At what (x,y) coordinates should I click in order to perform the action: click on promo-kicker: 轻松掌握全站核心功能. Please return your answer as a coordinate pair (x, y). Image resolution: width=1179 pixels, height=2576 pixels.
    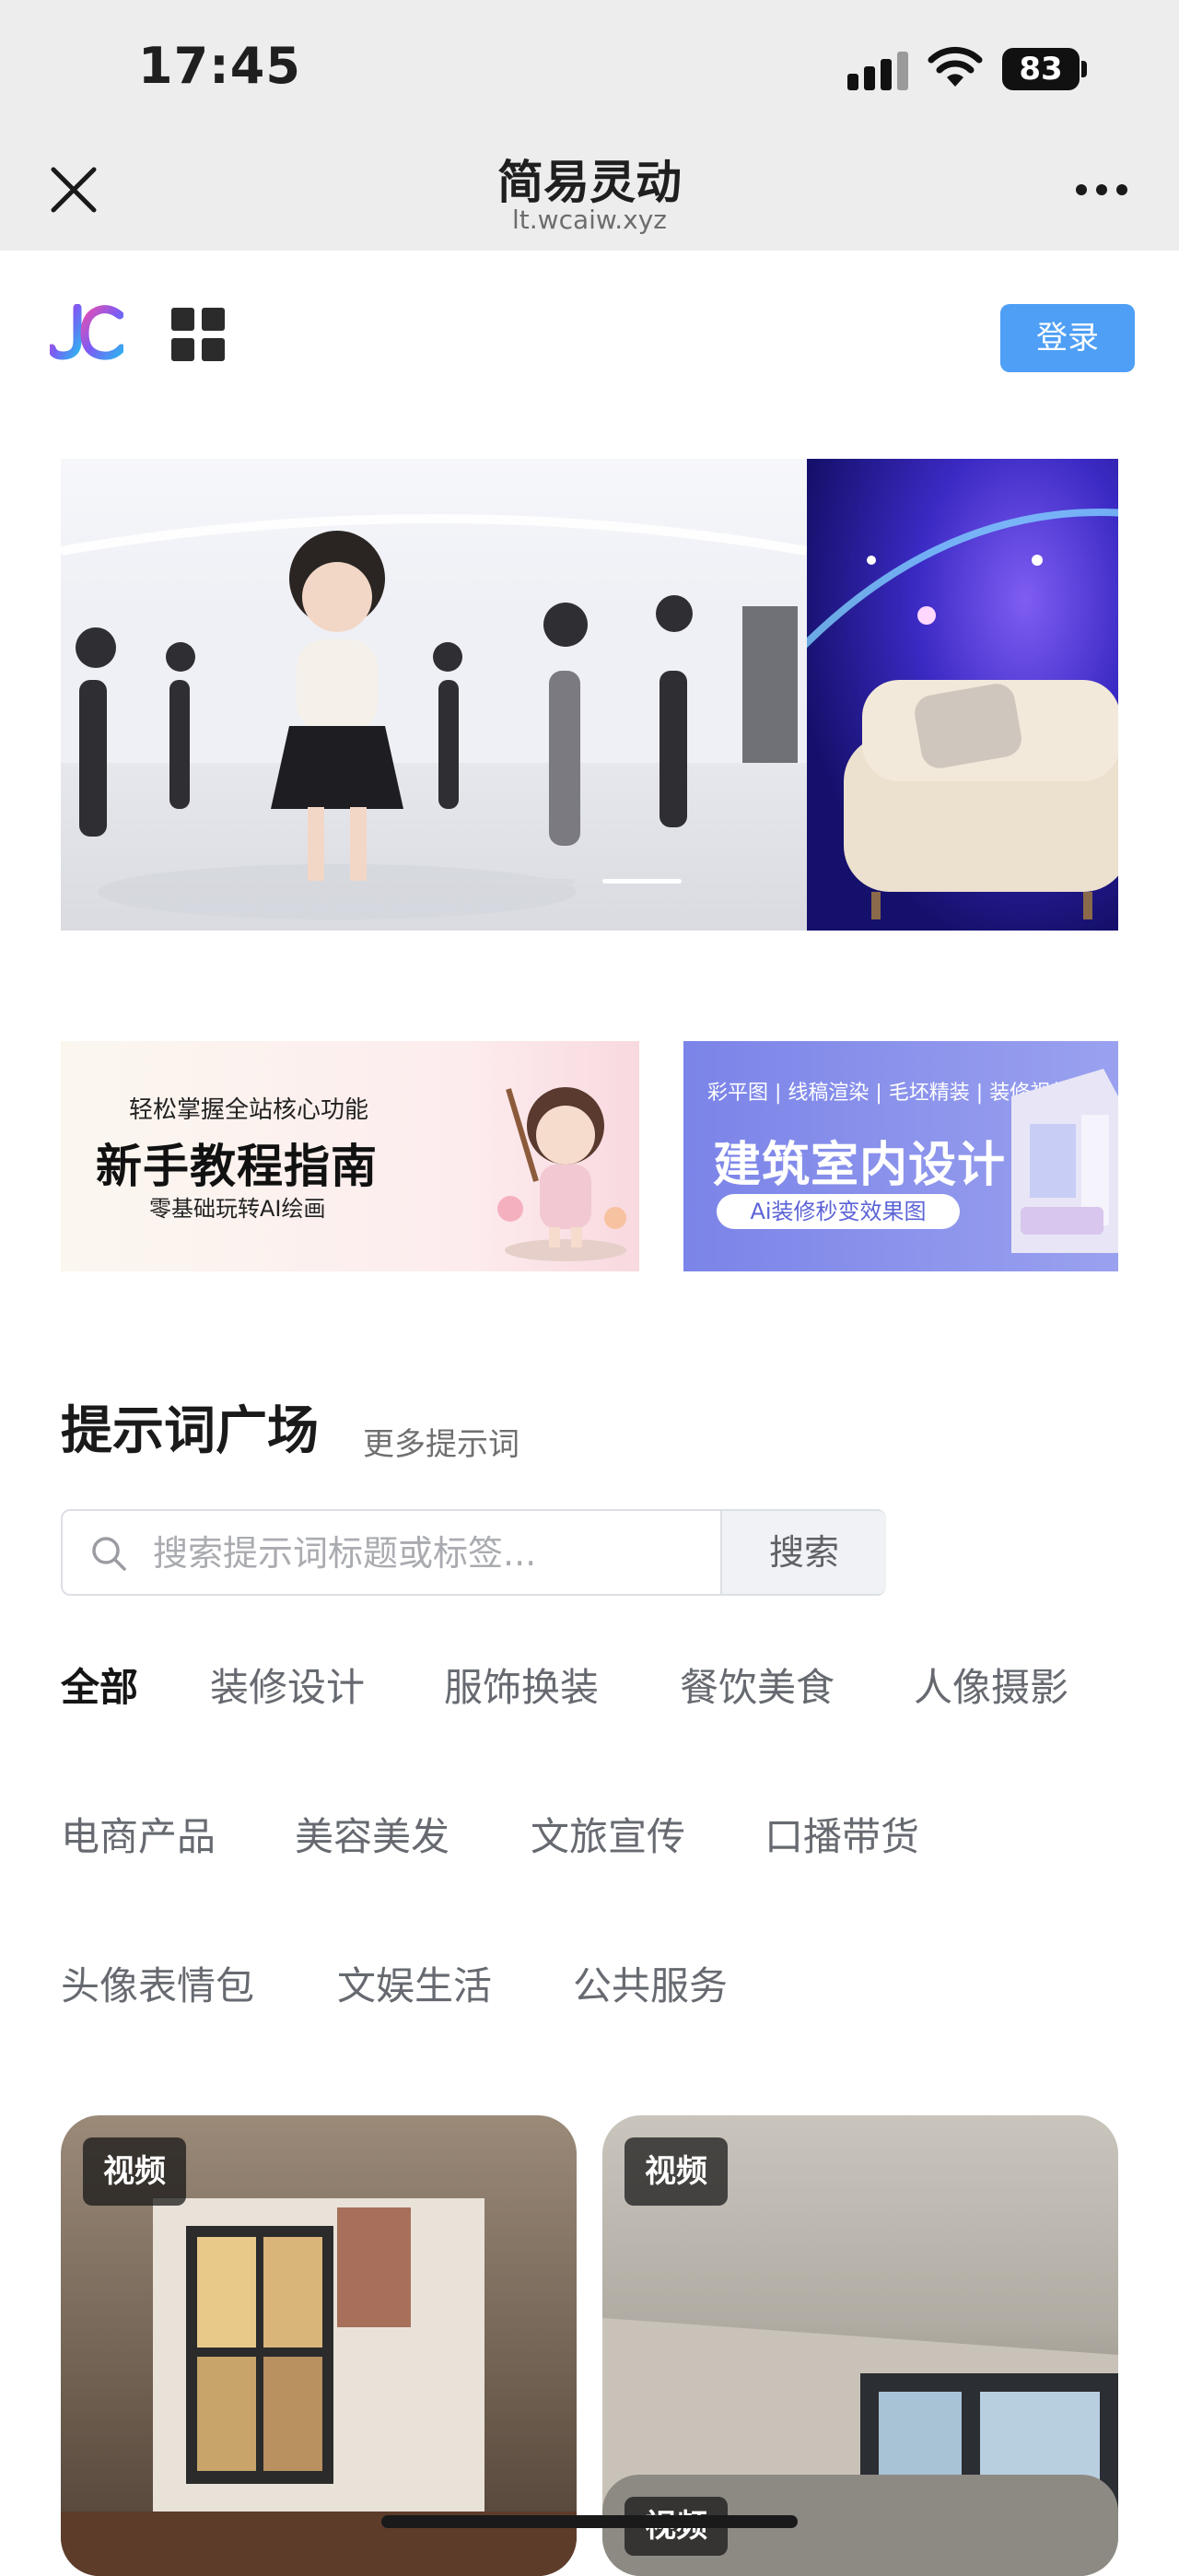
    Looking at the image, I should click on (249, 1110).